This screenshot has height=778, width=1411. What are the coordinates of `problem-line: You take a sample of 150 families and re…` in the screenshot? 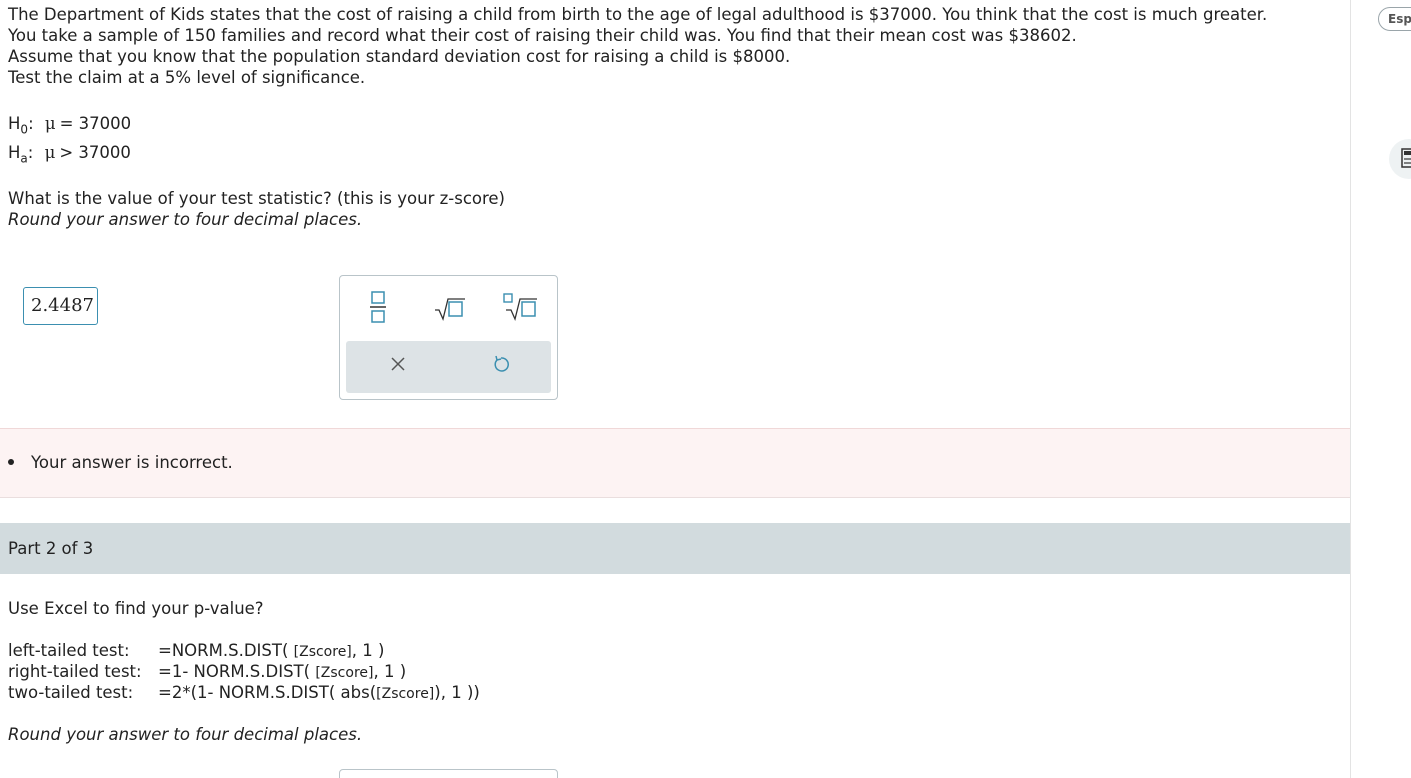 It's located at (542, 35).